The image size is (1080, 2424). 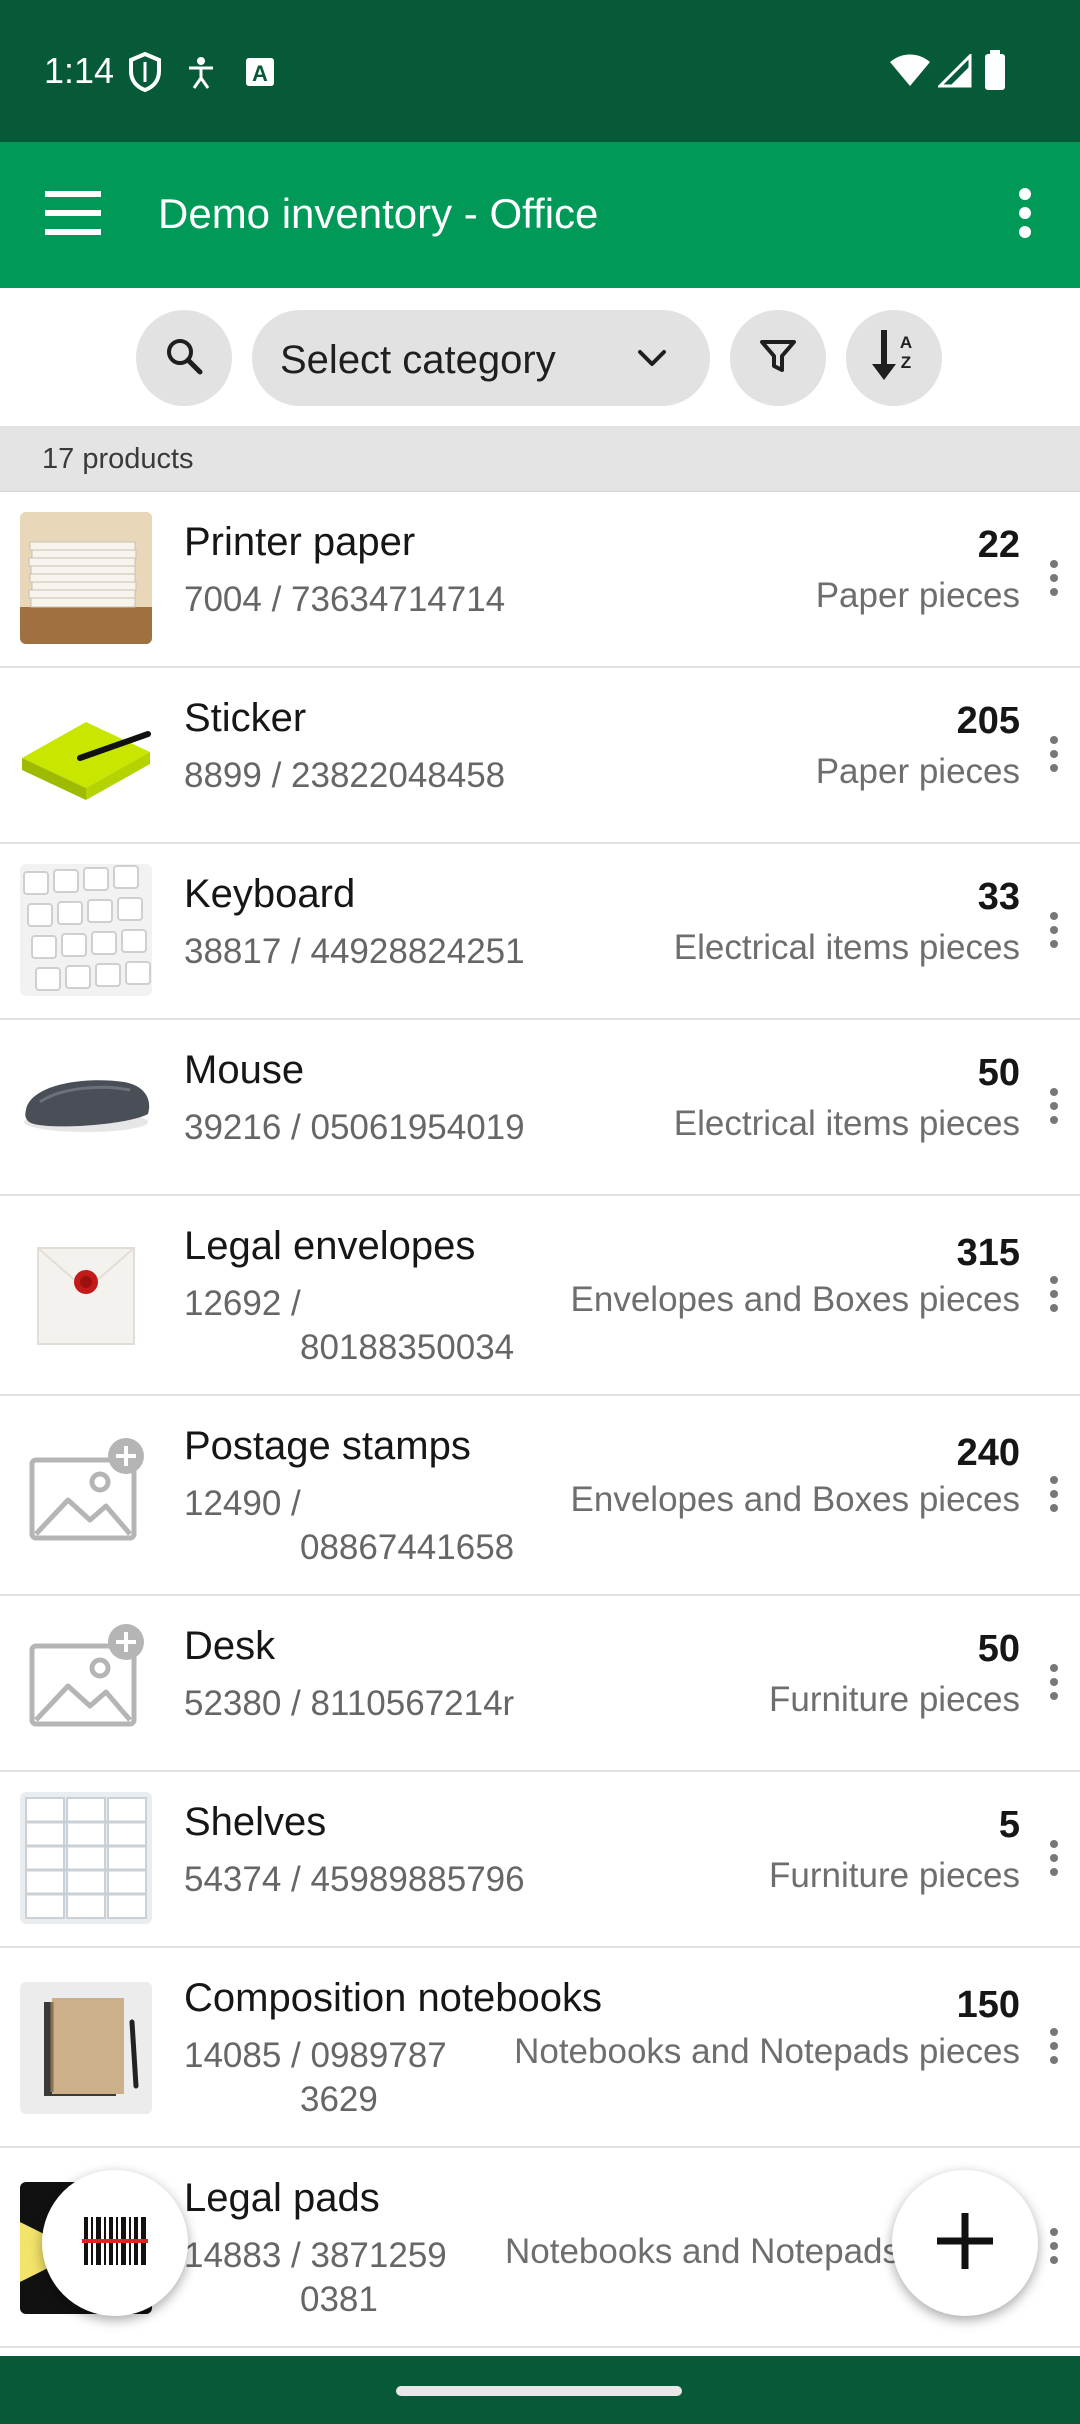 What do you see at coordinates (846, 947) in the screenshot?
I see `product-unit: Electrical items pieces` at bounding box center [846, 947].